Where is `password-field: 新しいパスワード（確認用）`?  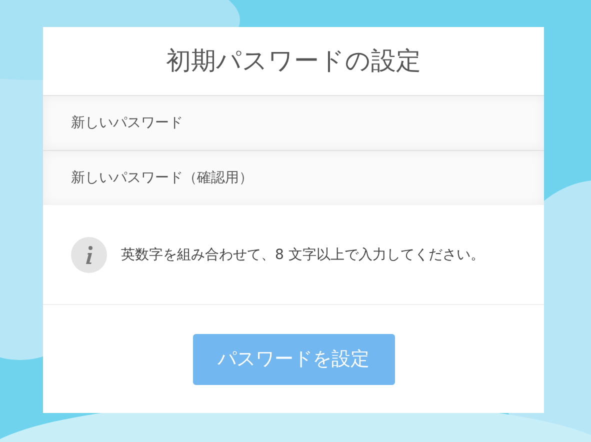
password-field: 新しいパスワード（確認用） is located at coordinates (293, 177).